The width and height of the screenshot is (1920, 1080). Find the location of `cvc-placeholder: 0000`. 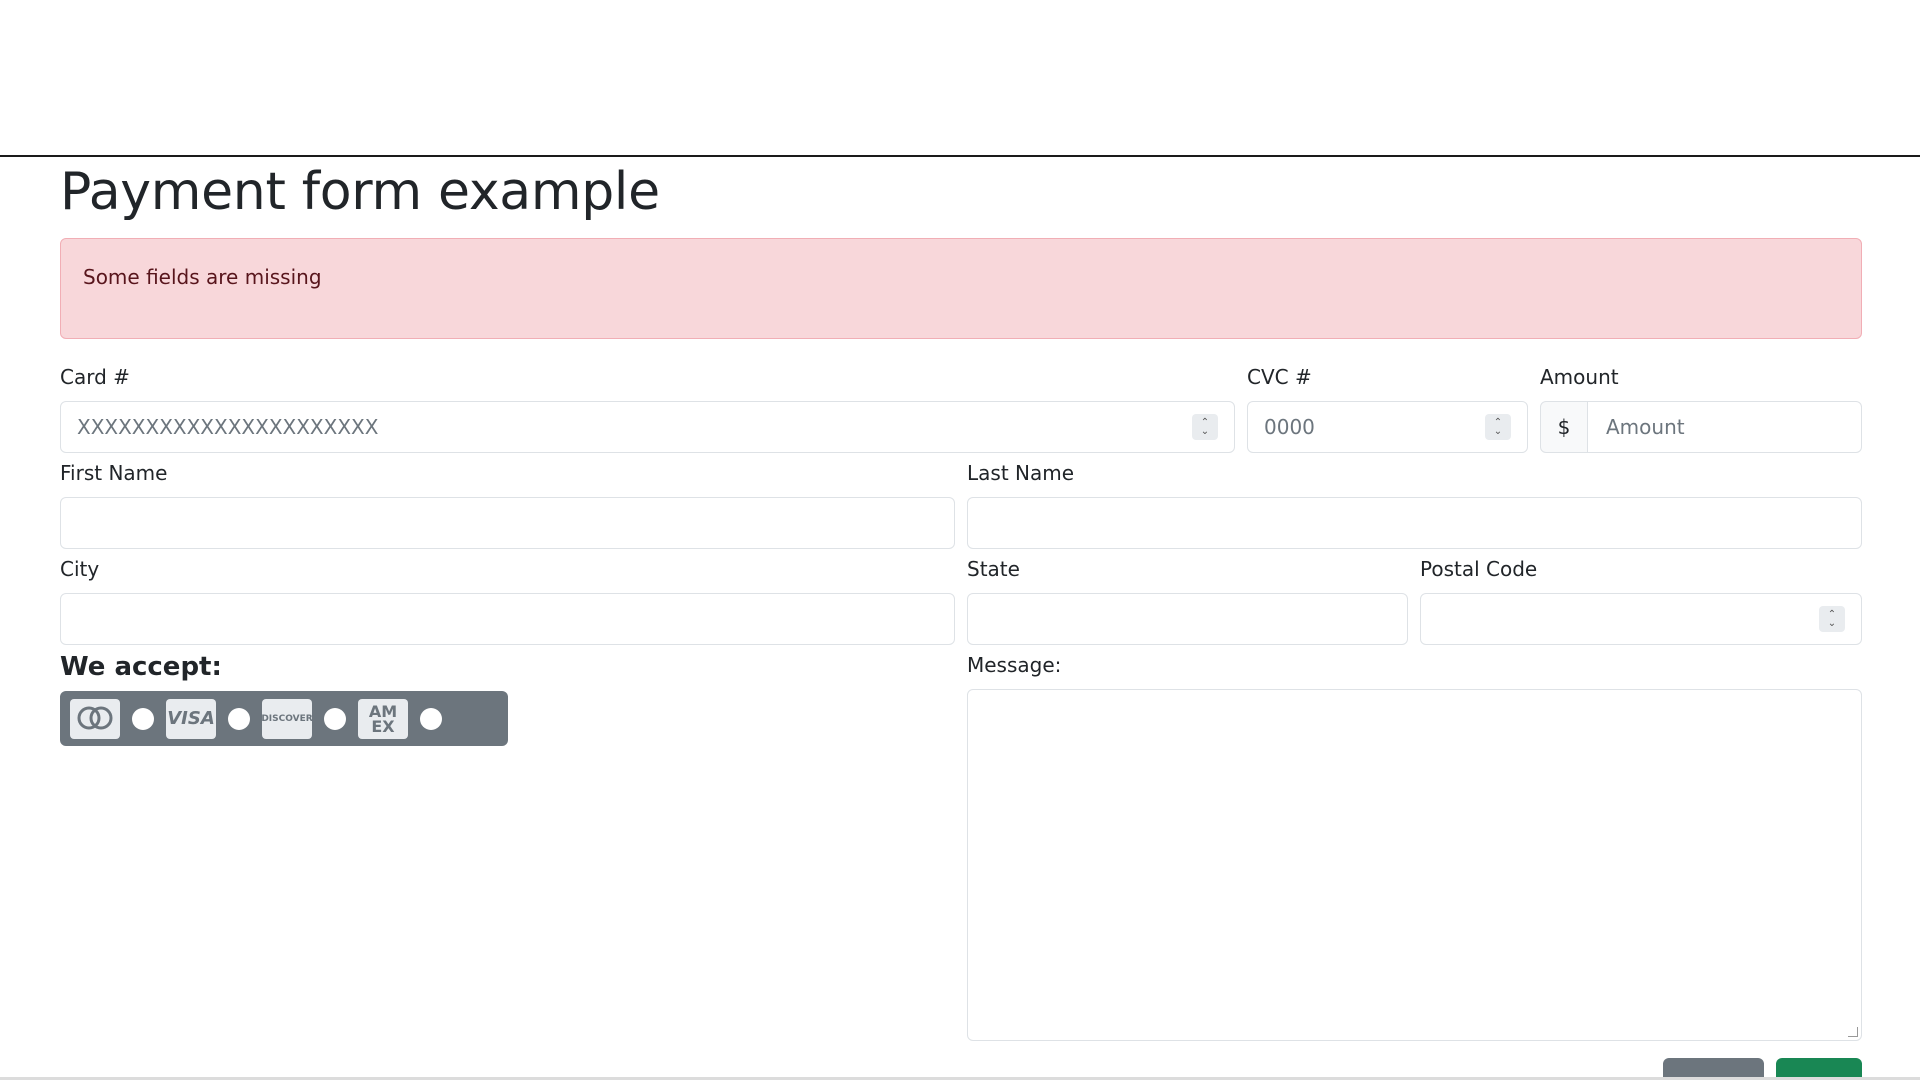

cvc-placeholder: 0000 is located at coordinates (1289, 427).